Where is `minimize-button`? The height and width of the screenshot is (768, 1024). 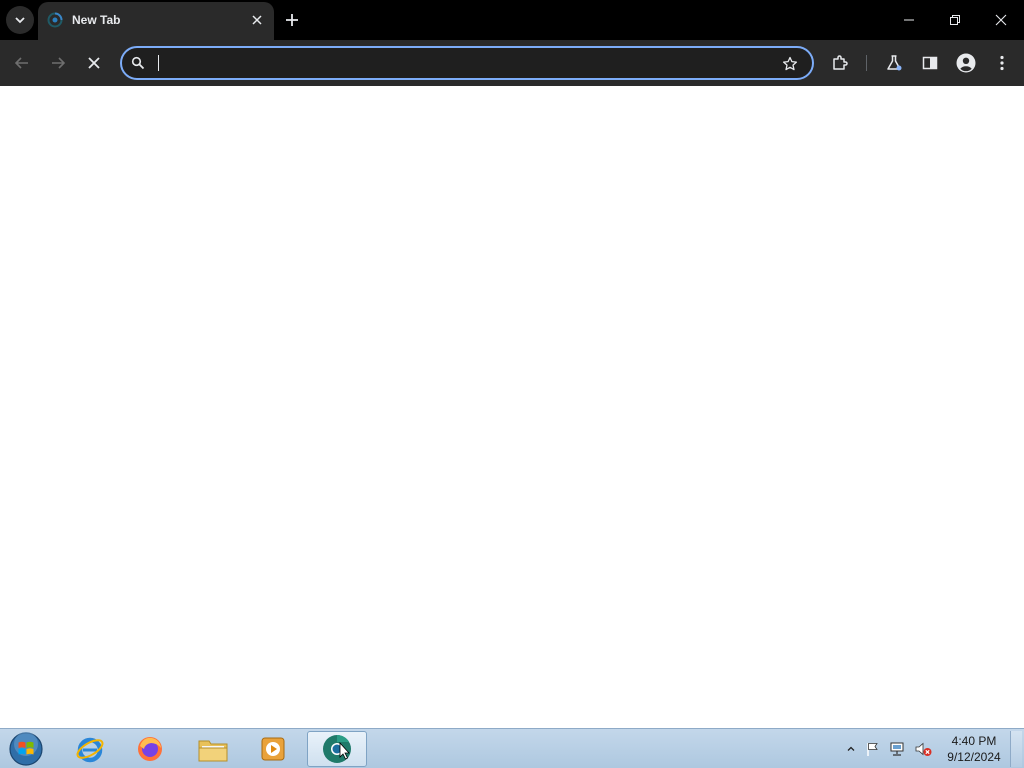
minimize-button is located at coordinates (909, 20).